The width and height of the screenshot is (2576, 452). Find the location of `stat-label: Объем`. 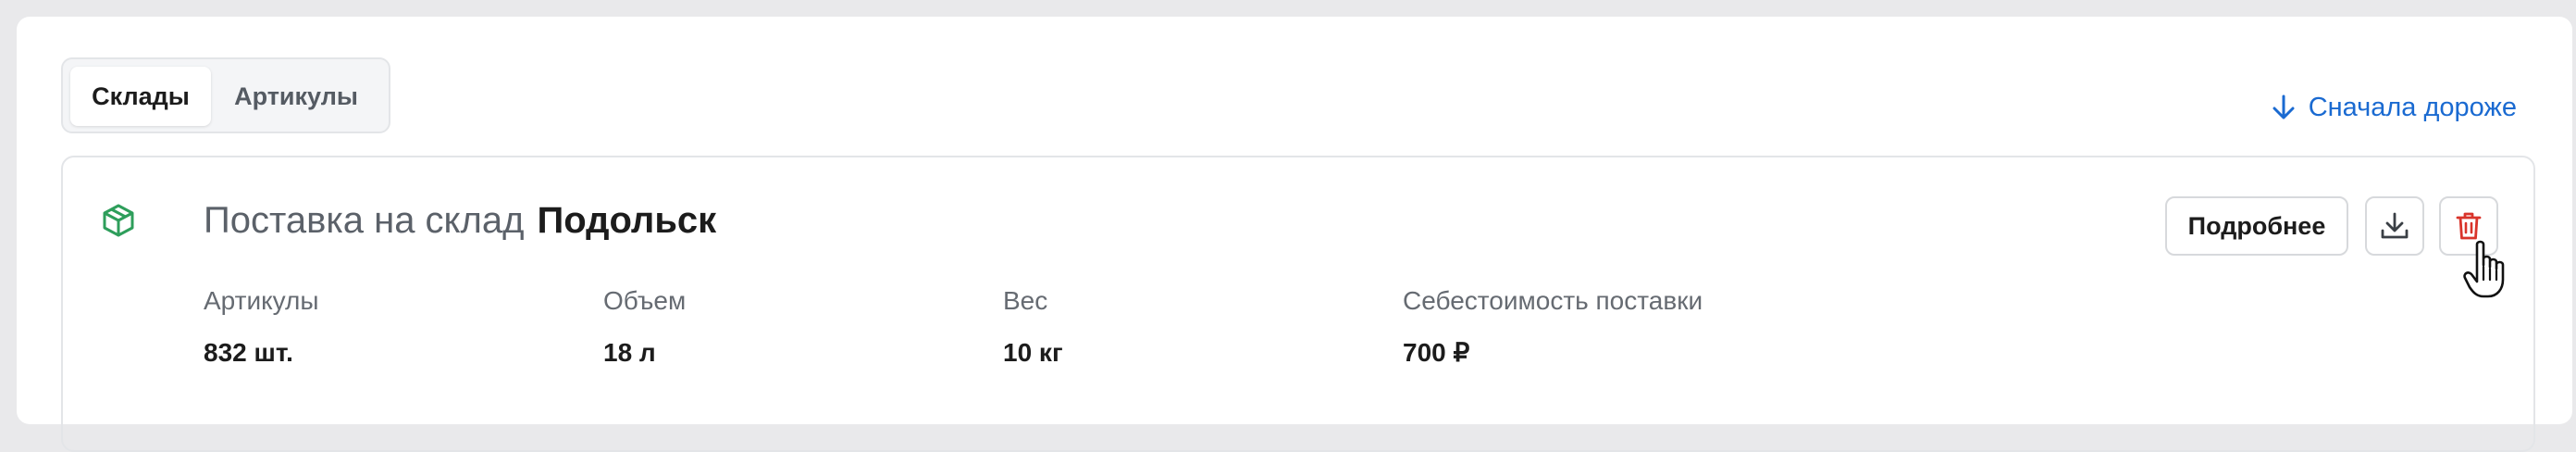

stat-label: Объем is located at coordinates (645, 300).